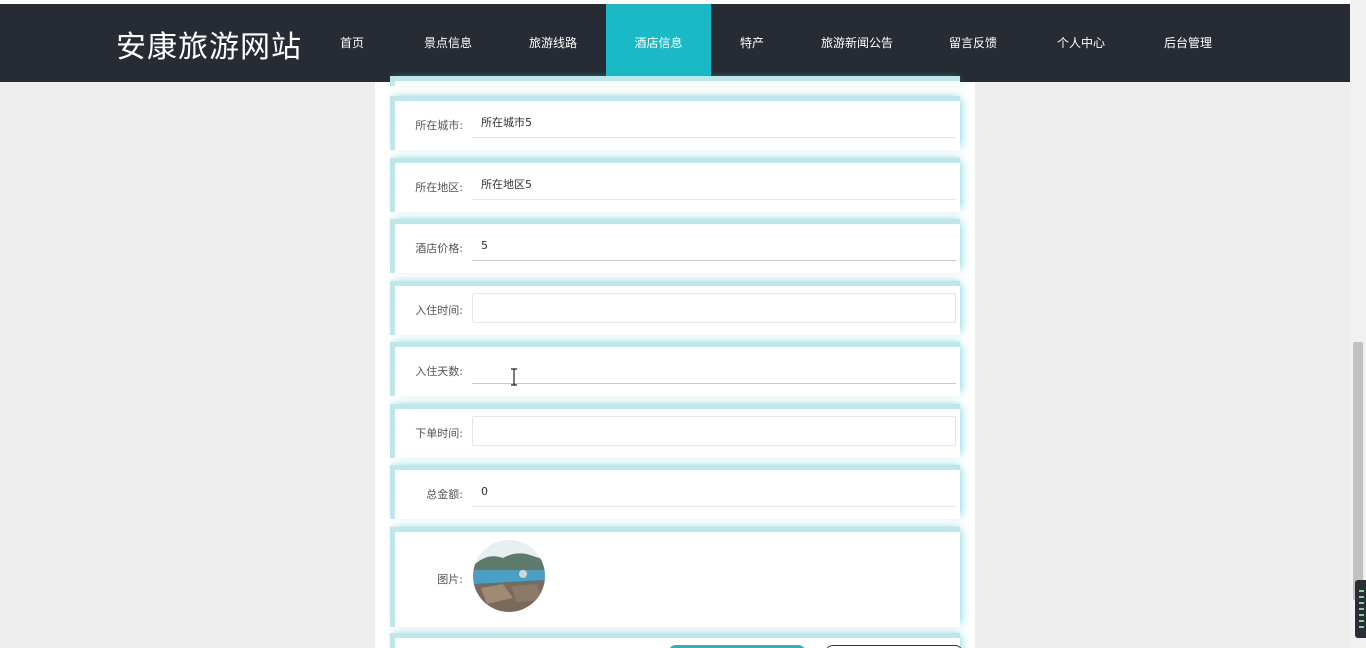 This screenshot has height=648, width=1366. Describe the element at coordinates (714, 431) in the screenshot. I see `order-time-input` at that location.